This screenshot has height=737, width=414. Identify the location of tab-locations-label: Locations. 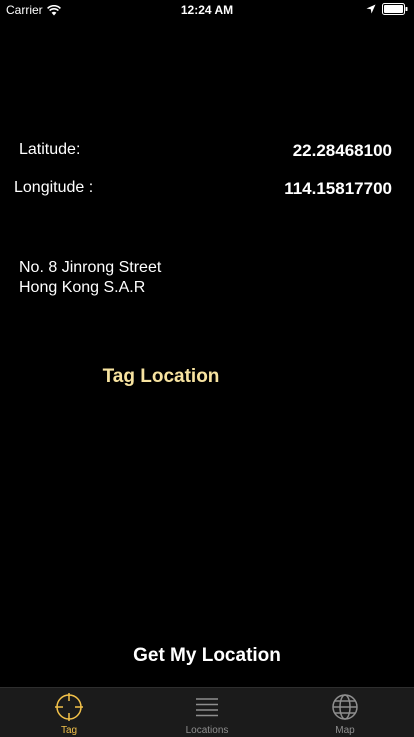
(207, 730).